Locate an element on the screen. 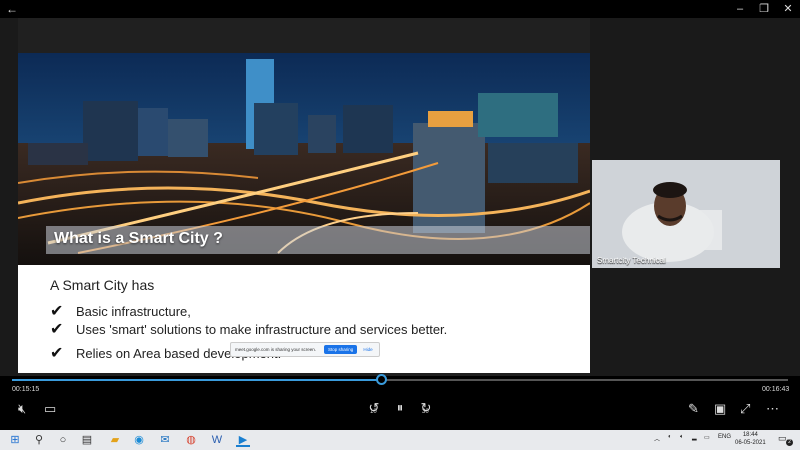 The image size is (800, 450). chrome-icon: ◍ is located at coordinates (191, 440).